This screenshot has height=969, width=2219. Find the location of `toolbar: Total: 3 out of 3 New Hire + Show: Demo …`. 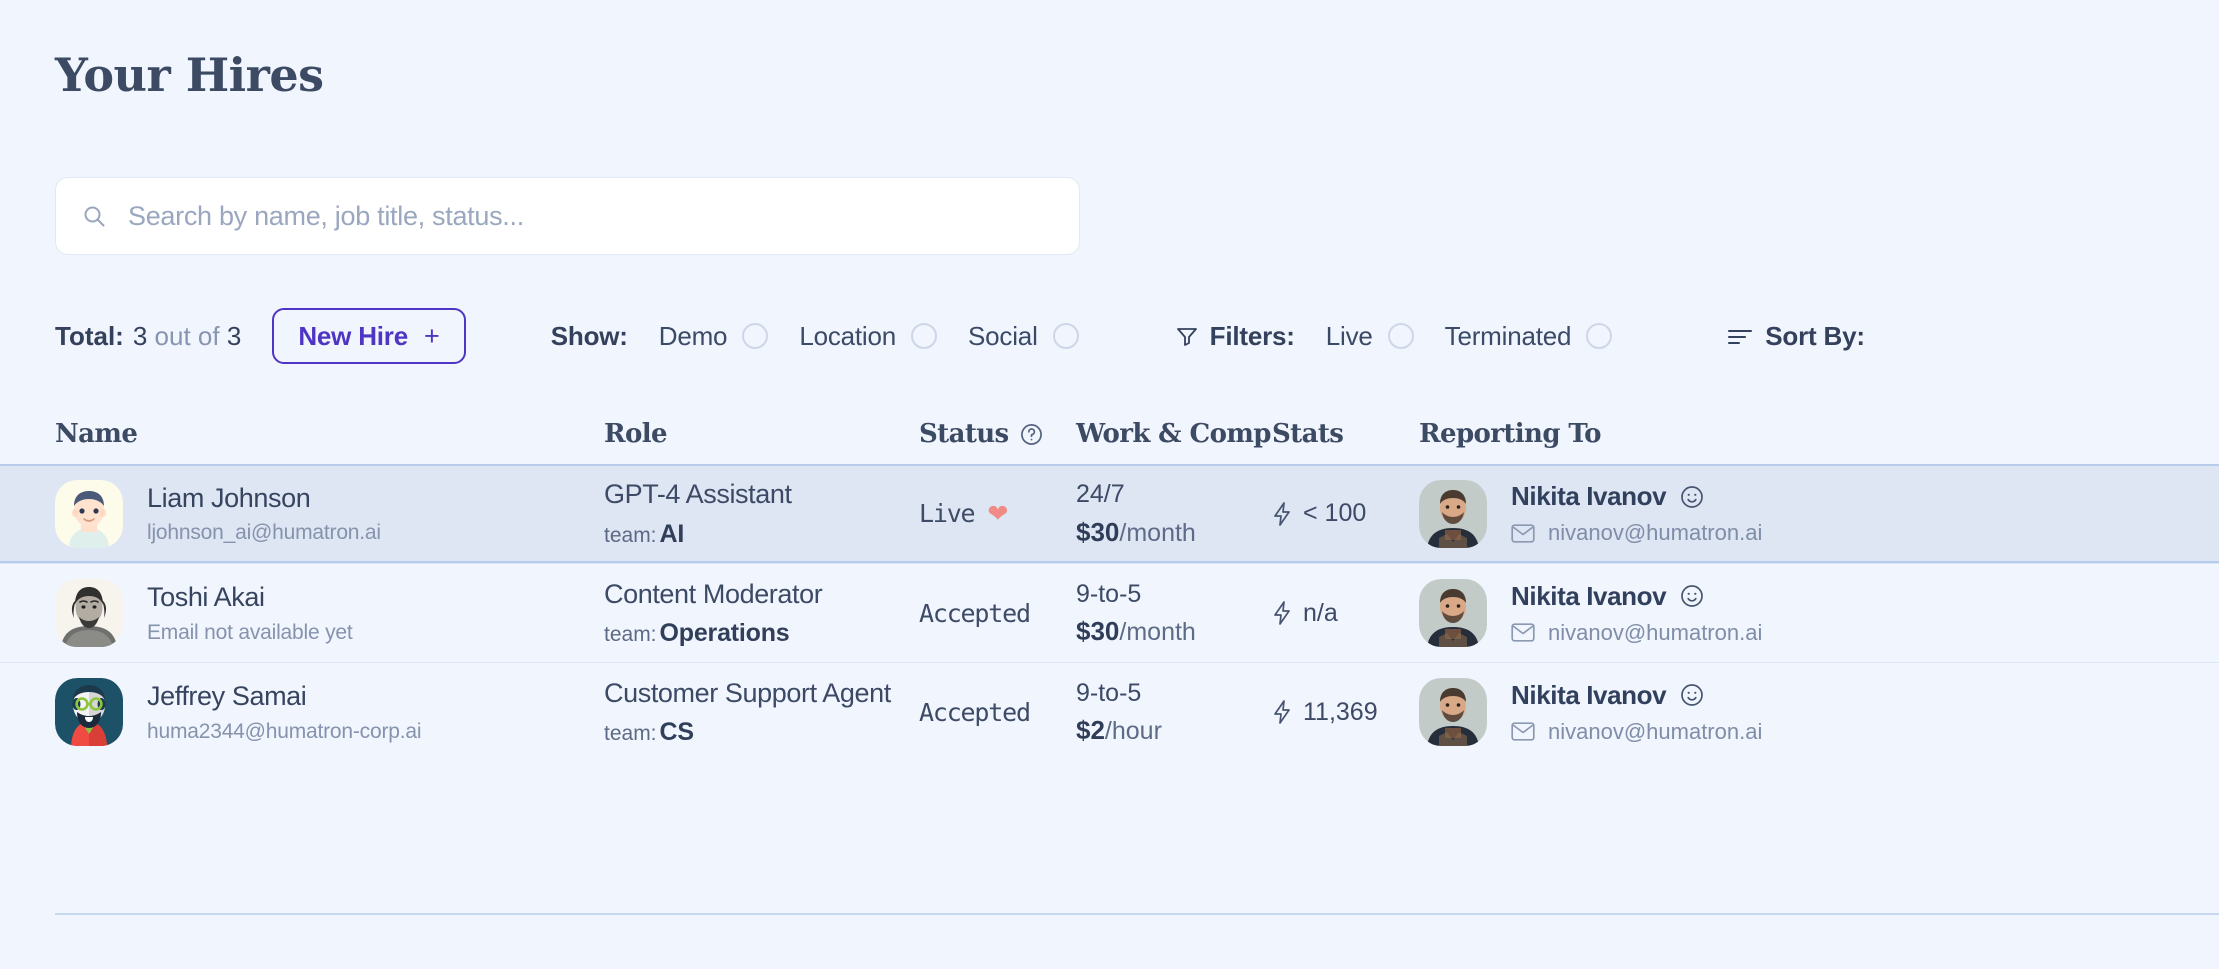

toolbar: Total: 3 out of 3 New Hire + Show: Demo … is located at coordinates (1137, 336).